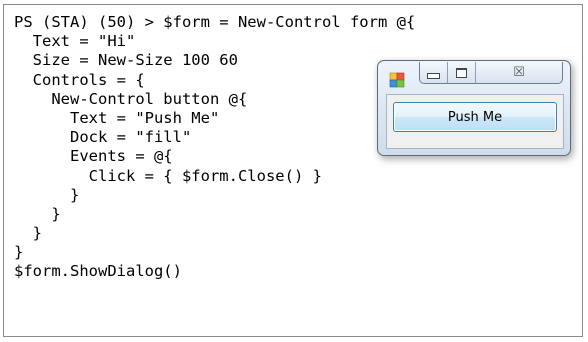  I want to click on close-button: ☒, so click(519, 72).